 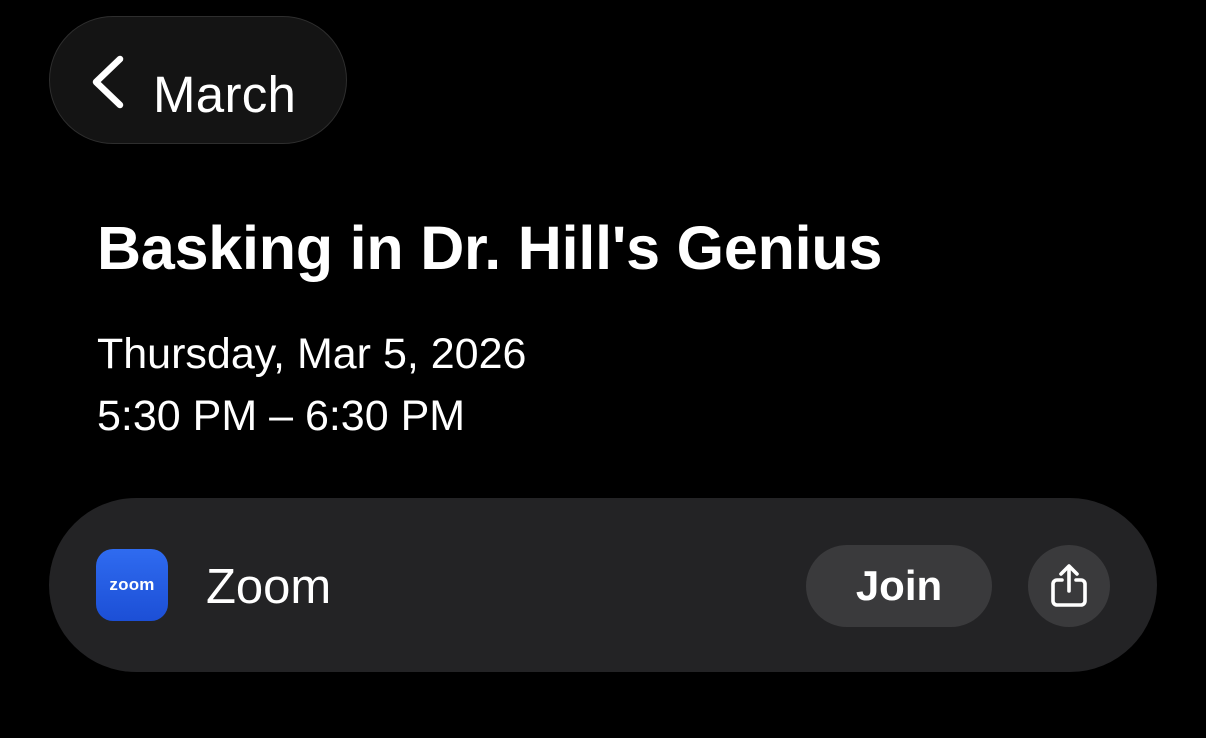 I want to click on chevron-left-icon, so click(x=108, y=85).